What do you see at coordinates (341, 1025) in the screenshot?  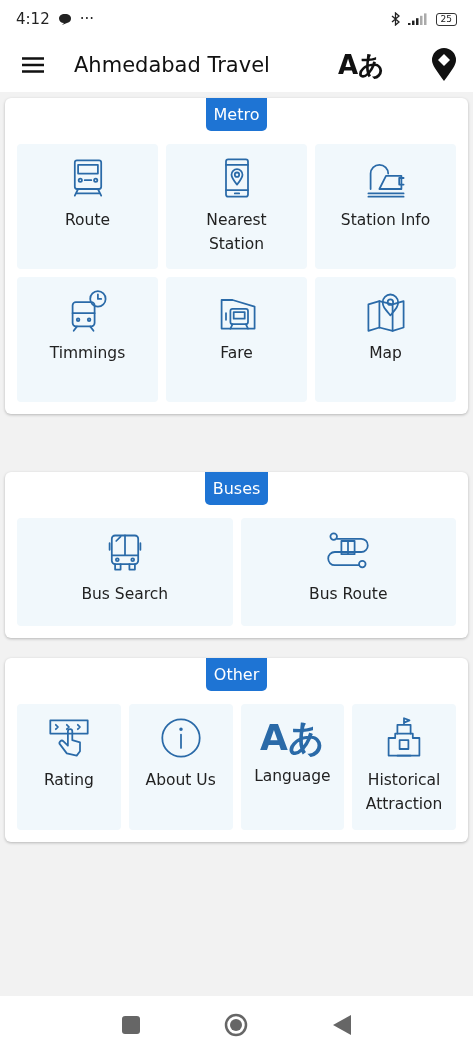 I see `back-button` at bounding box center [341, 1025].